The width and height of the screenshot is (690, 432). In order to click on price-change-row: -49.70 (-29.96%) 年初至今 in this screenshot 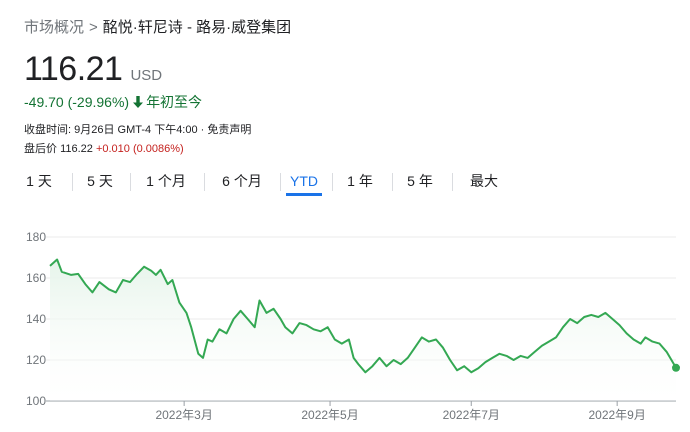, I will do `click(113, 102)`.